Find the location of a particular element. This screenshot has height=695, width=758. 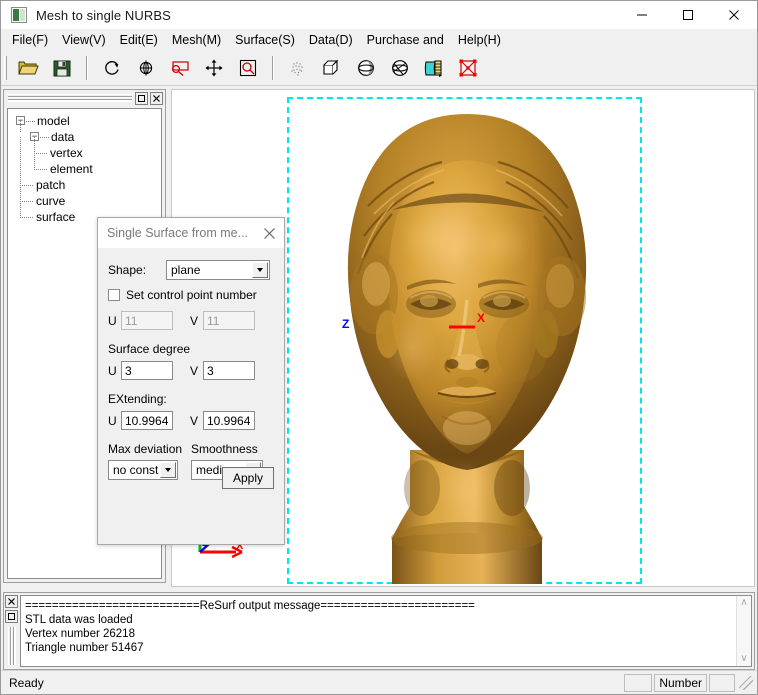

control-point-checkbox-row: Set control point number is located at coordinates (191, 295).